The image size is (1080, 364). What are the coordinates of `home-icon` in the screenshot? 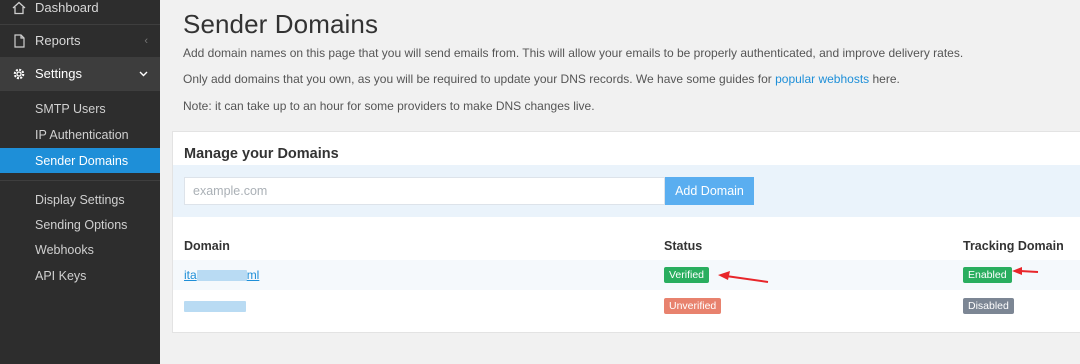 It's located at (19, 8).